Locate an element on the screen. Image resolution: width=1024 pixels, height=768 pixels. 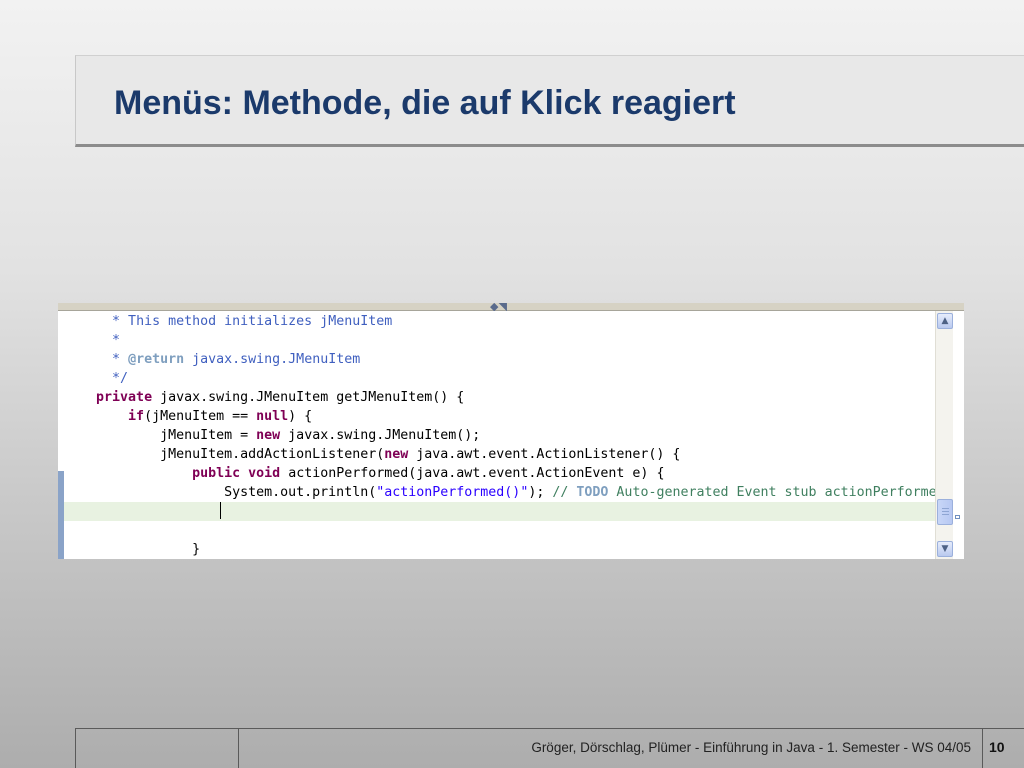
code-line: * @return javax.swing.JMenuItem is located at coordinates (499, 359).